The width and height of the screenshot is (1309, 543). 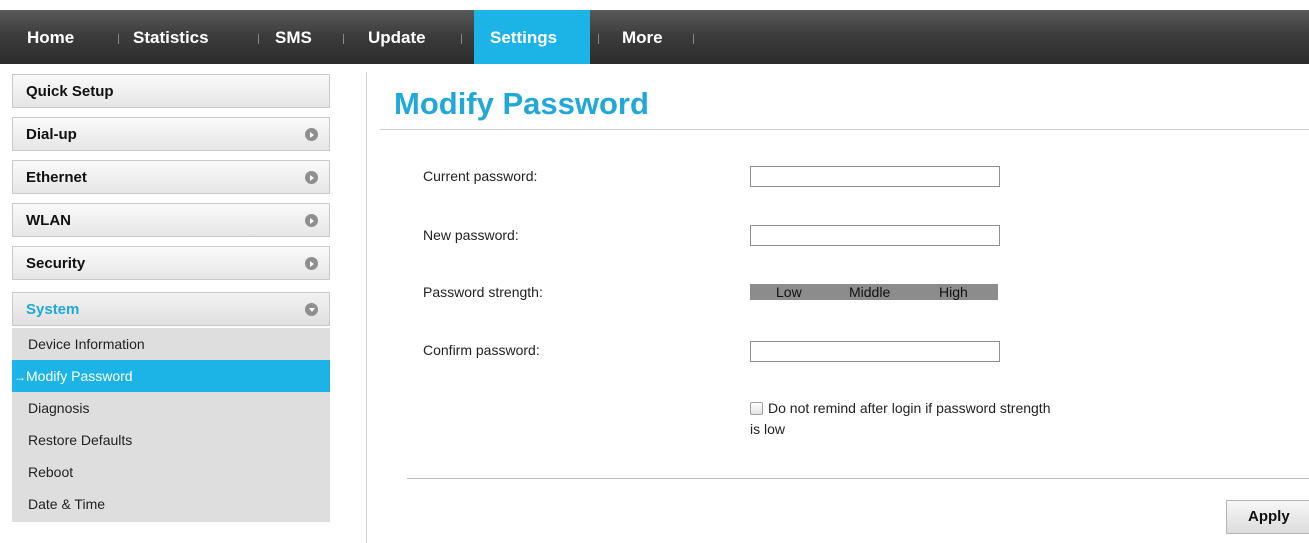 What do you see at coordinates (171, 91) in the screenshot?
I see `sidebar-item-quick-setup: Quick Setup` at bounding box center [171, 91].